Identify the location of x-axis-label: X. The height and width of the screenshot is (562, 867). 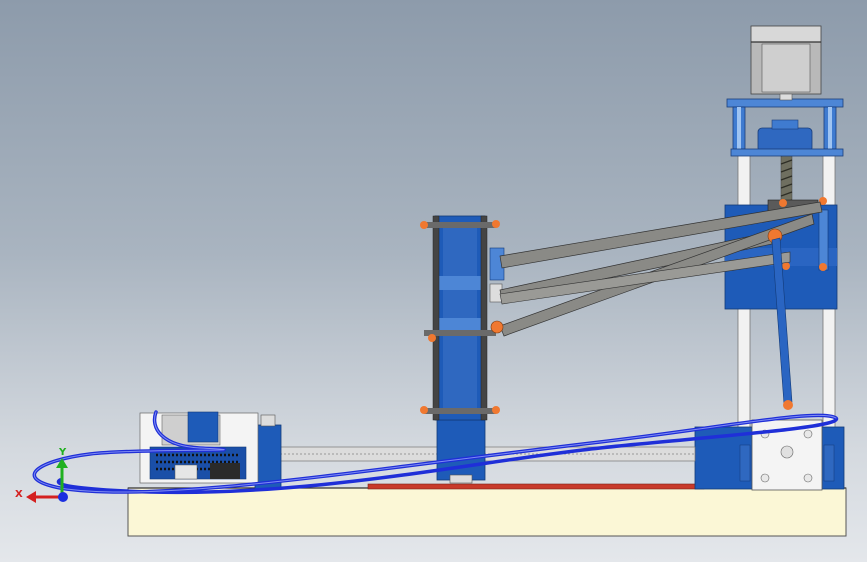
(19, 494).